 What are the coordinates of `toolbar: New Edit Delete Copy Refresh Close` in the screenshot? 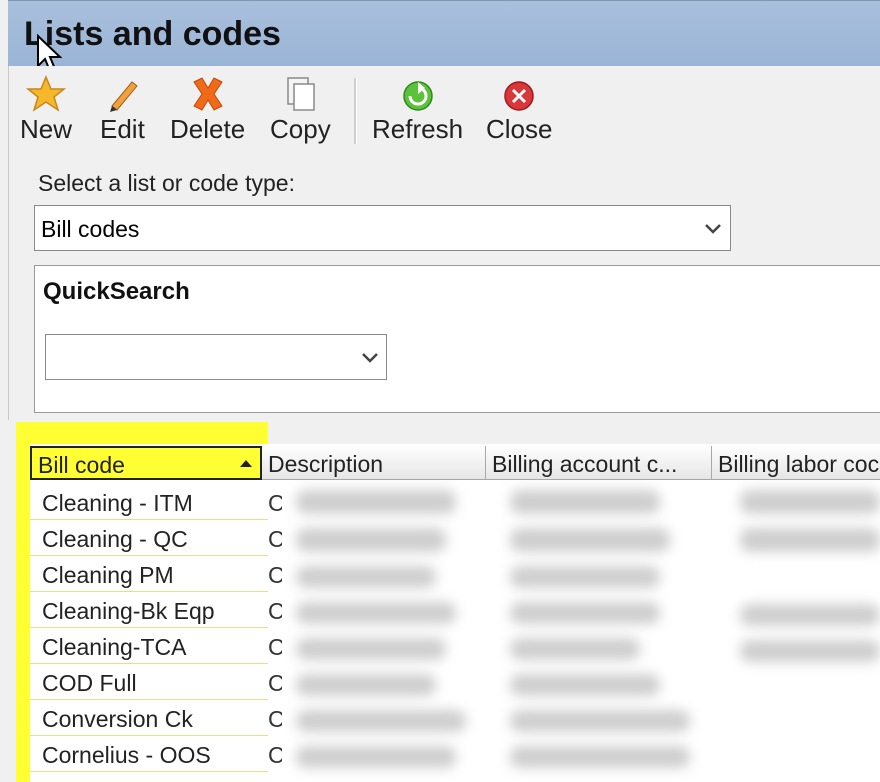 It's located at (444, 110).